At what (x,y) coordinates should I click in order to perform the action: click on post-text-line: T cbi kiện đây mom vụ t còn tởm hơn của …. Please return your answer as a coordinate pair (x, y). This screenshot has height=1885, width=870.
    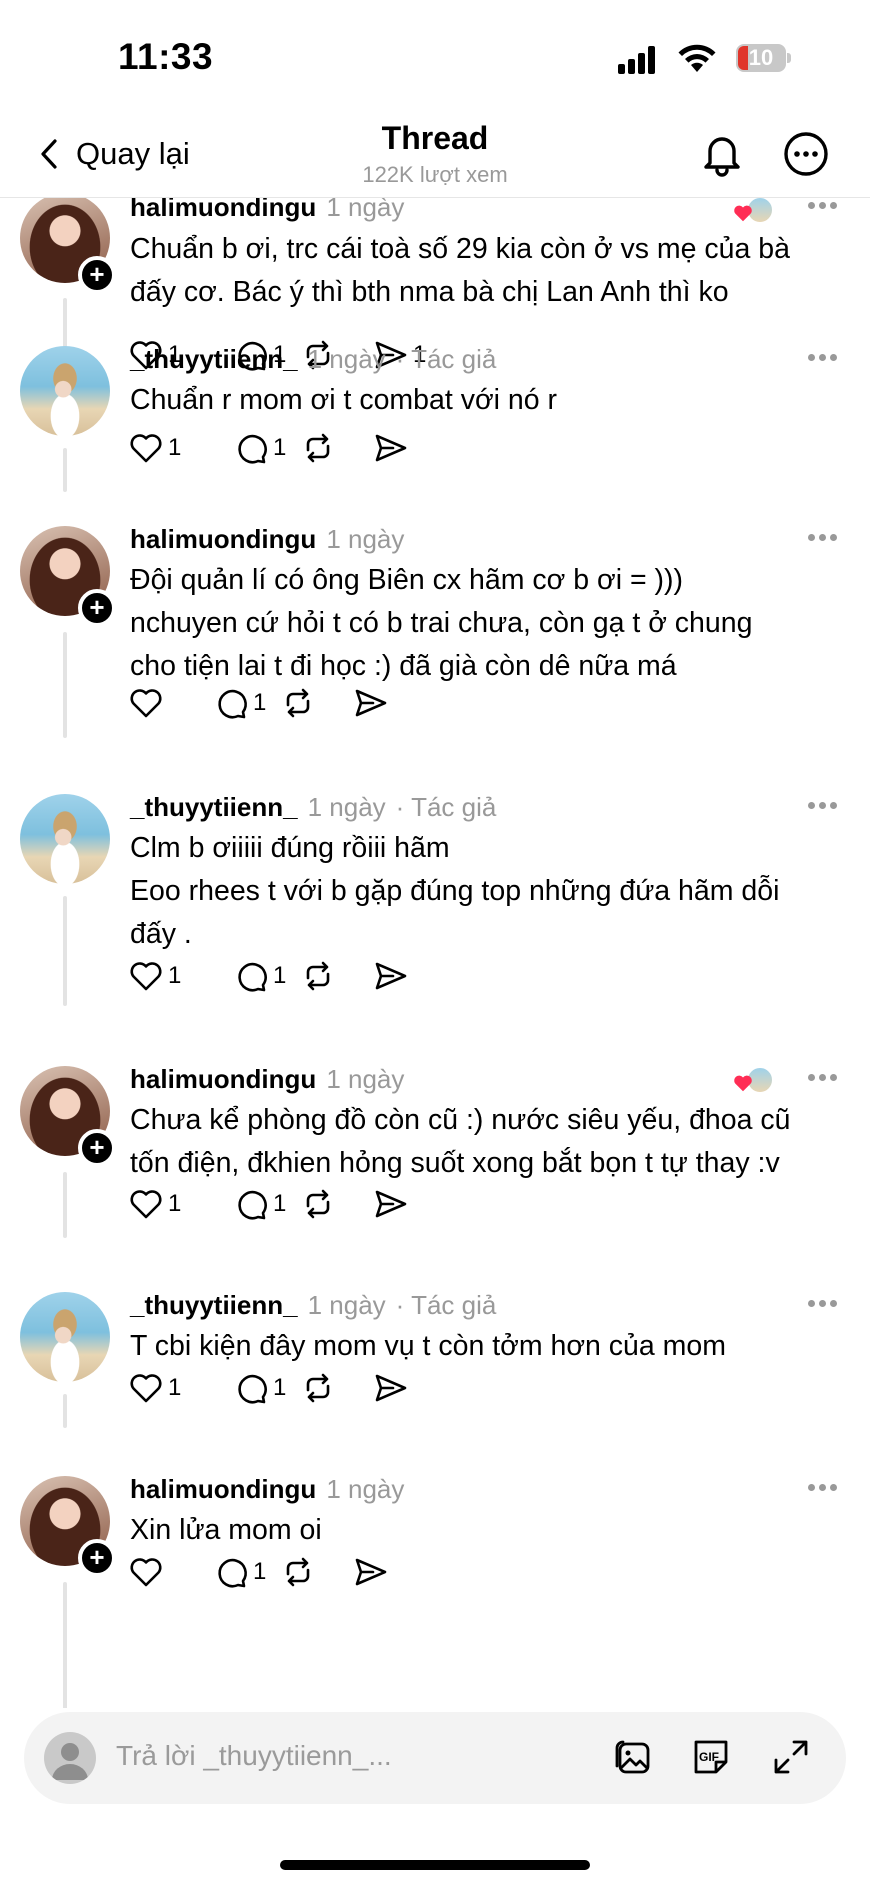
    Looking at the image, I should click on (428, 1346).